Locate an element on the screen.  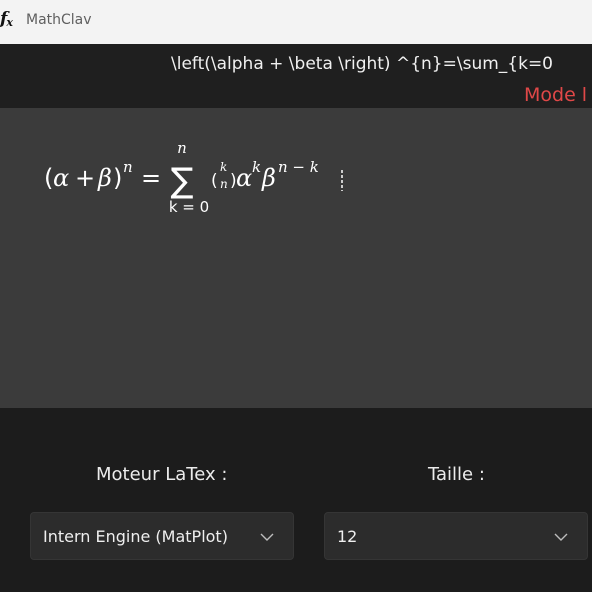
title-bar: fx MathClav is located at coordinates (296, 22).